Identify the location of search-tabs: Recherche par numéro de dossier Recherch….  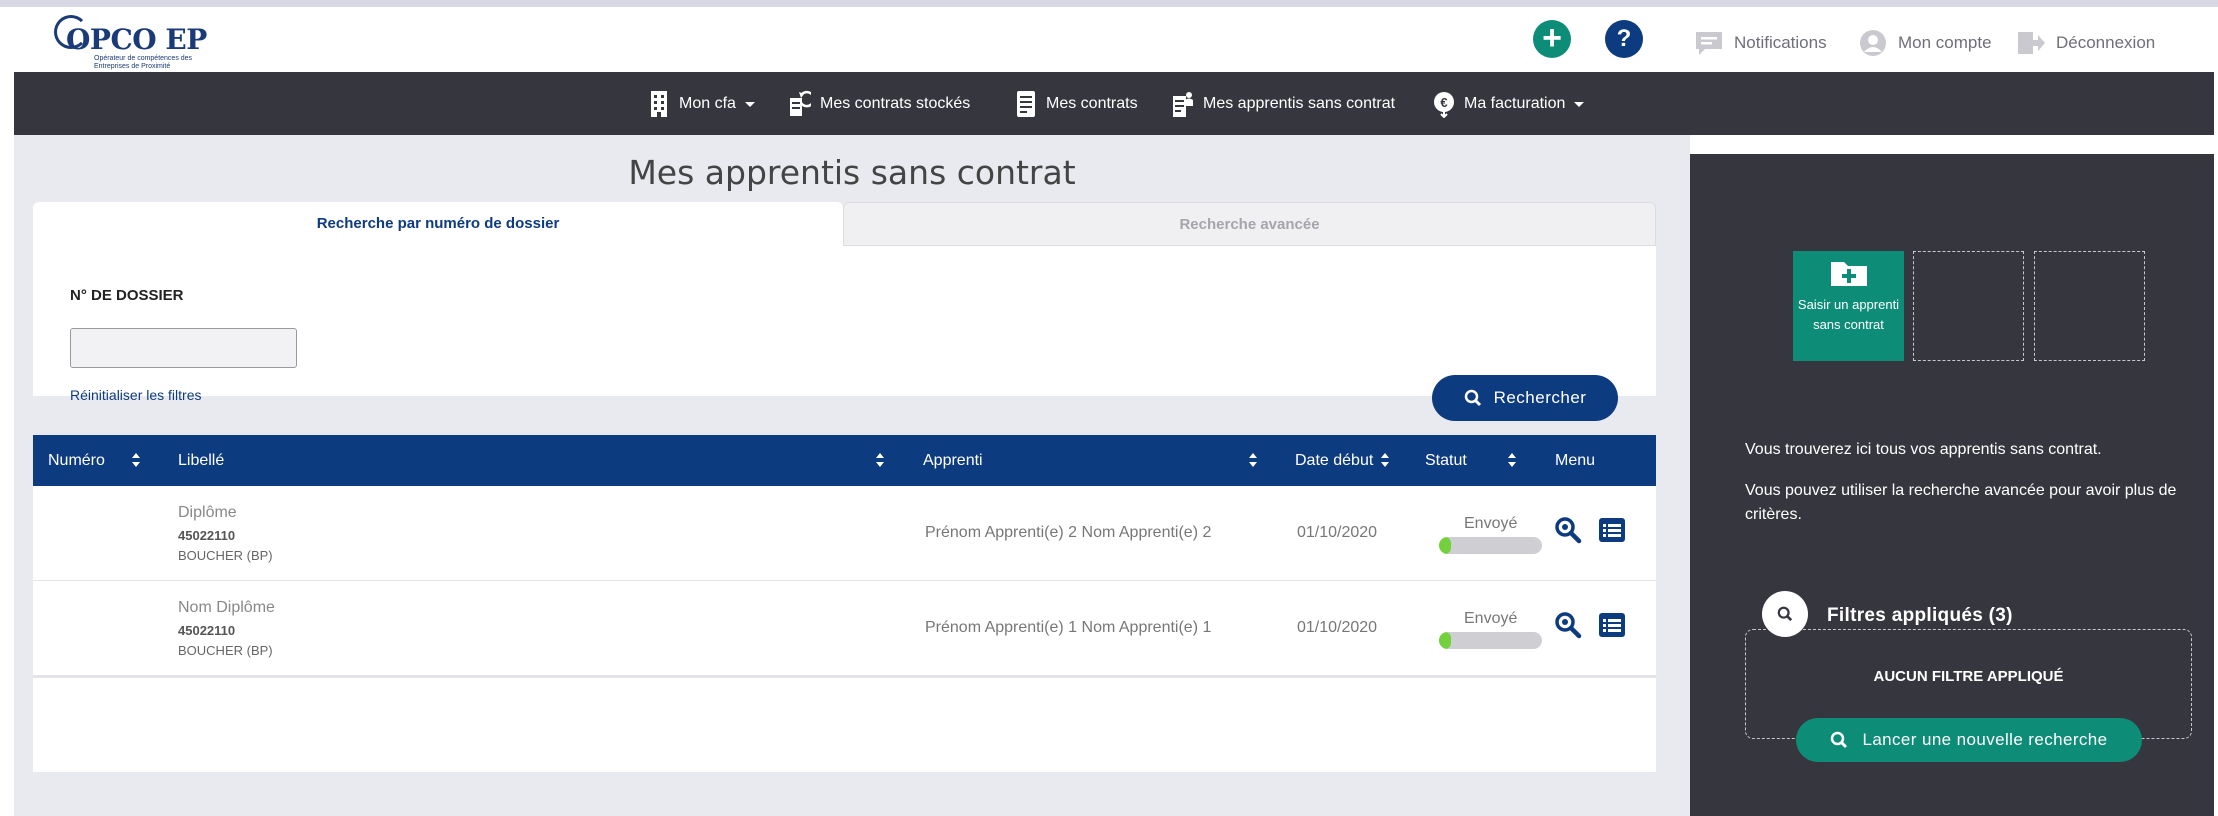
(844, 224).